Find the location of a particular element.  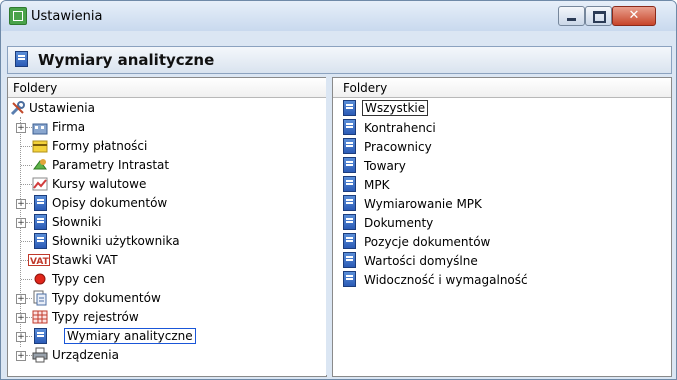

close-button: ✕ is located at coordinates (634, 16).